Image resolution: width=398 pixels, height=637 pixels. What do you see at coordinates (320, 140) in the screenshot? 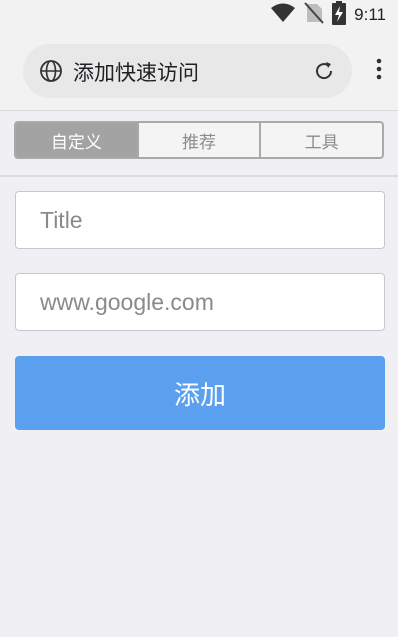
I see `tab-tools: 工具` at bounding box center [320, 140].